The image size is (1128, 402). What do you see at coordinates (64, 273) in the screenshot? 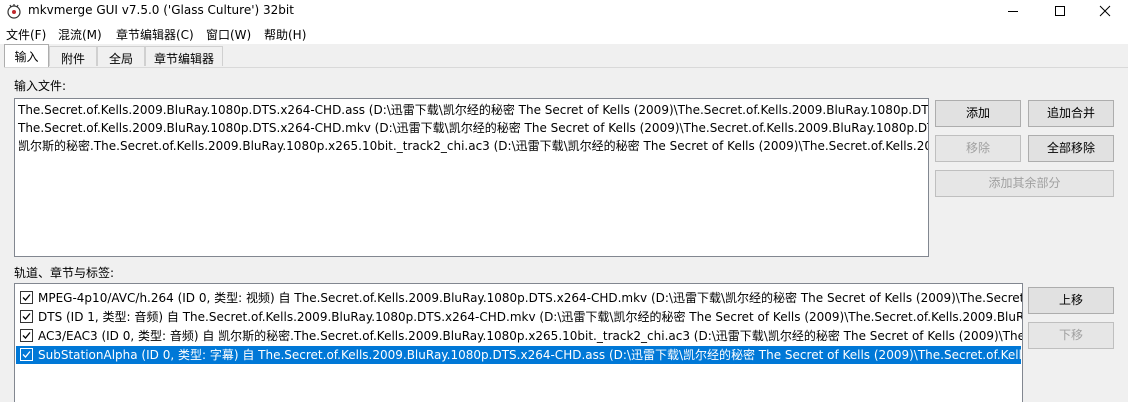
I see `tracks-label: 轨道、章节与标签:` at bounding box center [64, 273].